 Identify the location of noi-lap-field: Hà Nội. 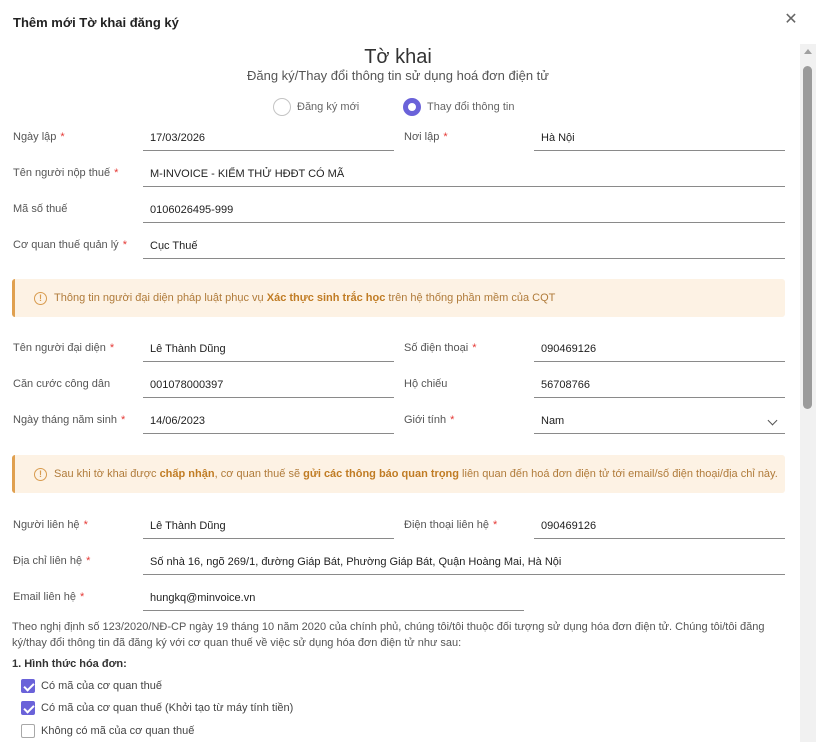
(659, 138).